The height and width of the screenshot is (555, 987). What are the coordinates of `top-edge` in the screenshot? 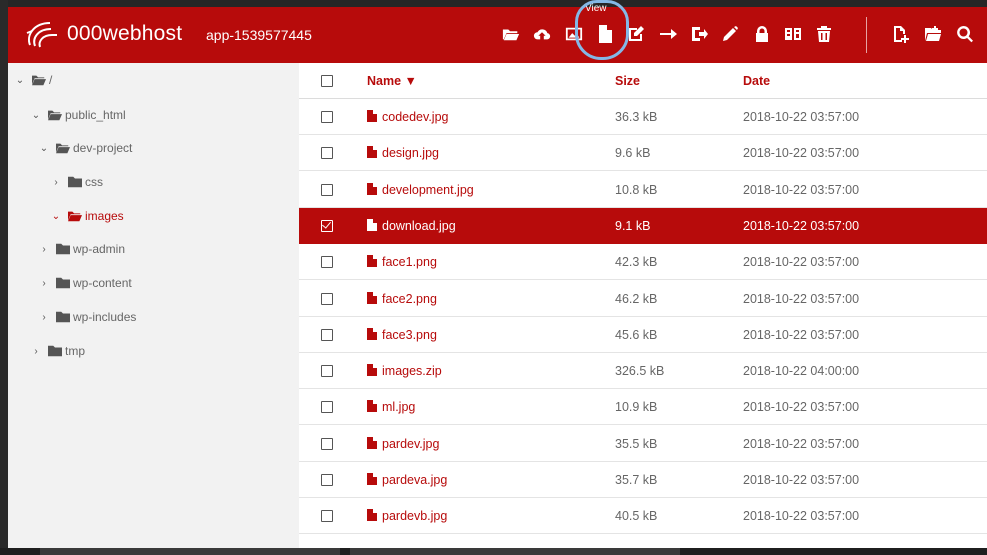 It's located at (493, 3).